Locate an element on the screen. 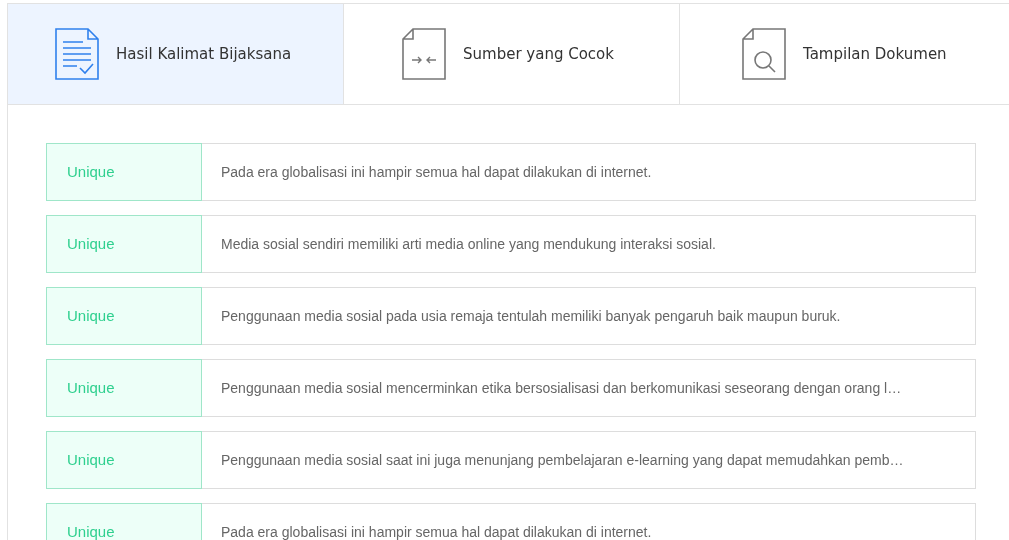  tab: Hasil Kalimat Bijaksana is located at coordinates (176, 54).